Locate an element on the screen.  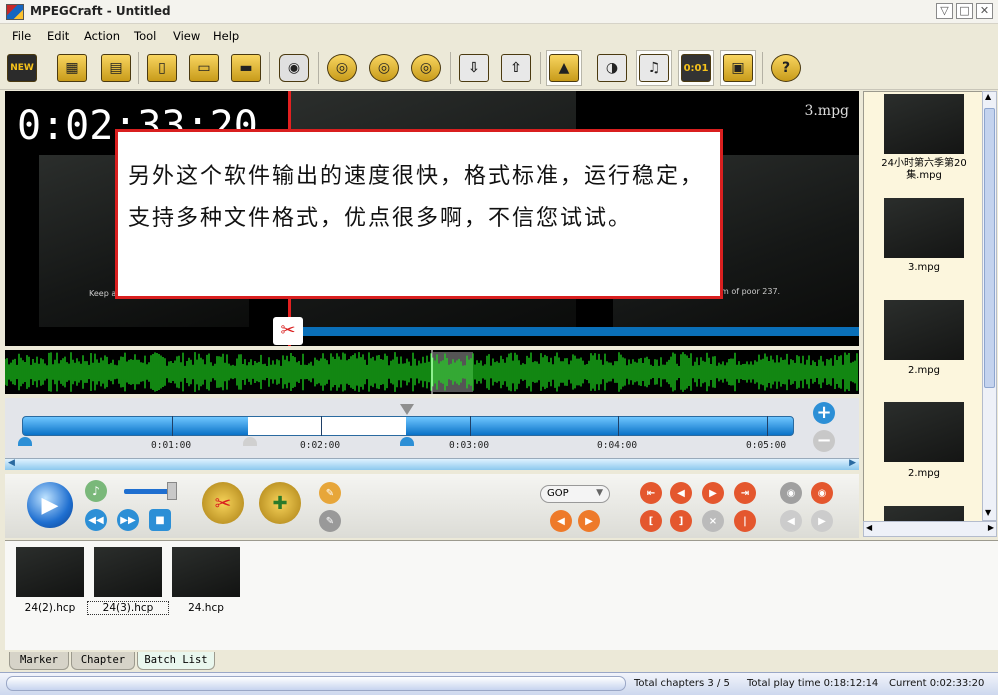
go-end-button: ⇥ is located at coordinates (745, 493).